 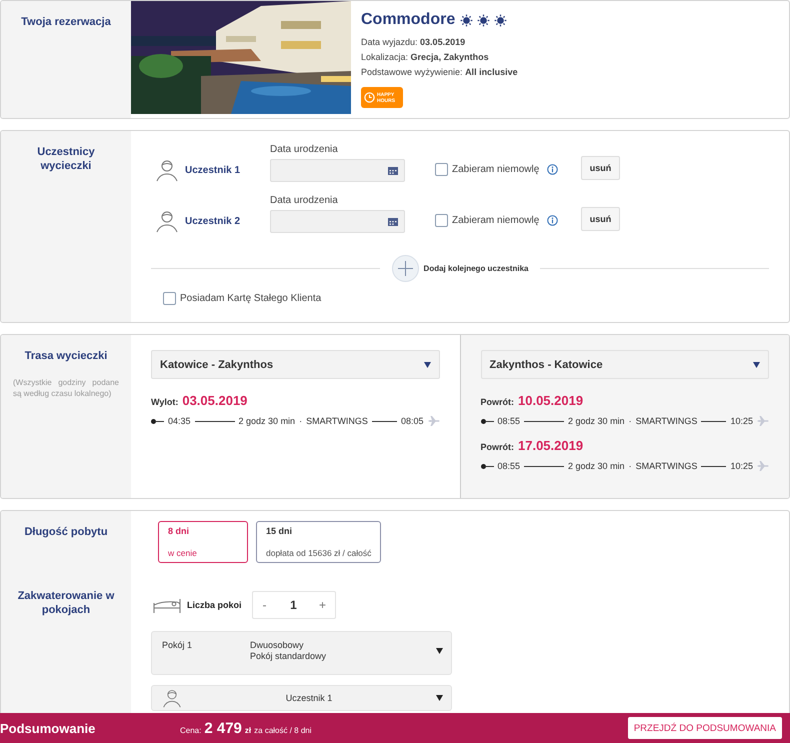 I want to click on section-title: Trasa wycieczki, so click(x=66, y=356).